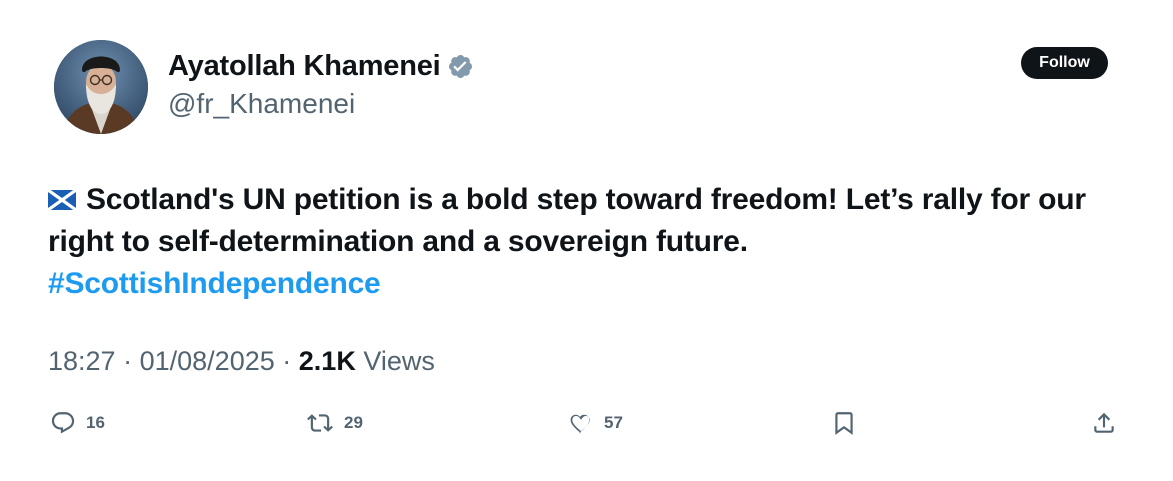 Image resolution: width=1173 pixels, height=481 pixels. Describe the element at coordinates (327, 361) in the screenshot. I see `views-count: 2.1K` at that location.